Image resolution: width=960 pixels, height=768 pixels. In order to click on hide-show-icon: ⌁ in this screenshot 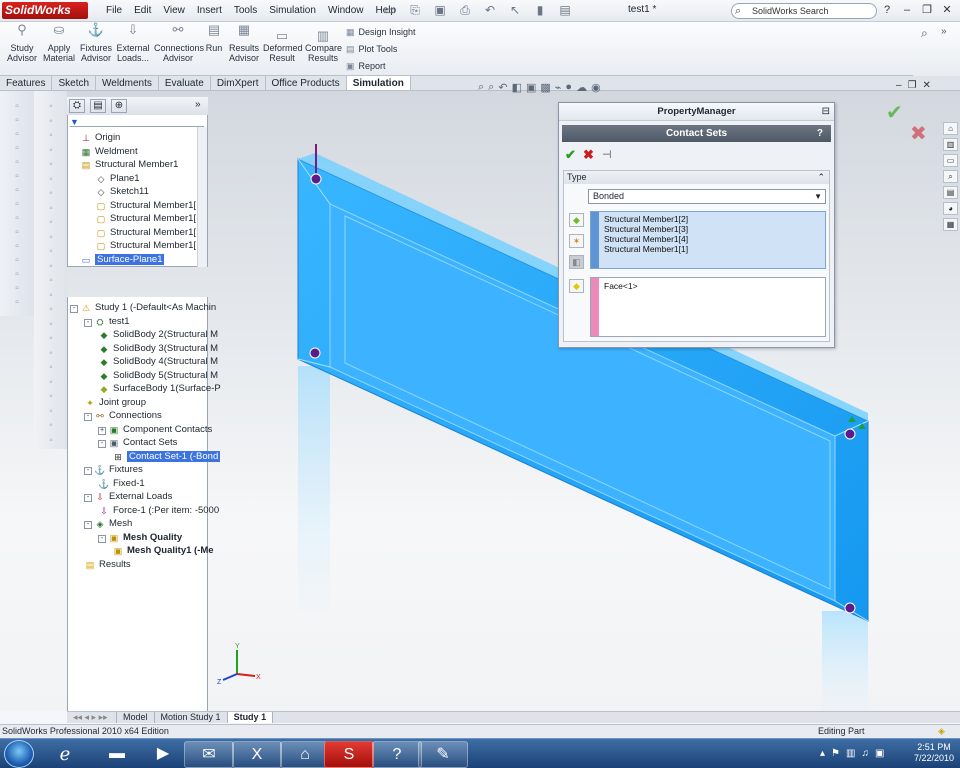, I will do `click(558, 87)`.